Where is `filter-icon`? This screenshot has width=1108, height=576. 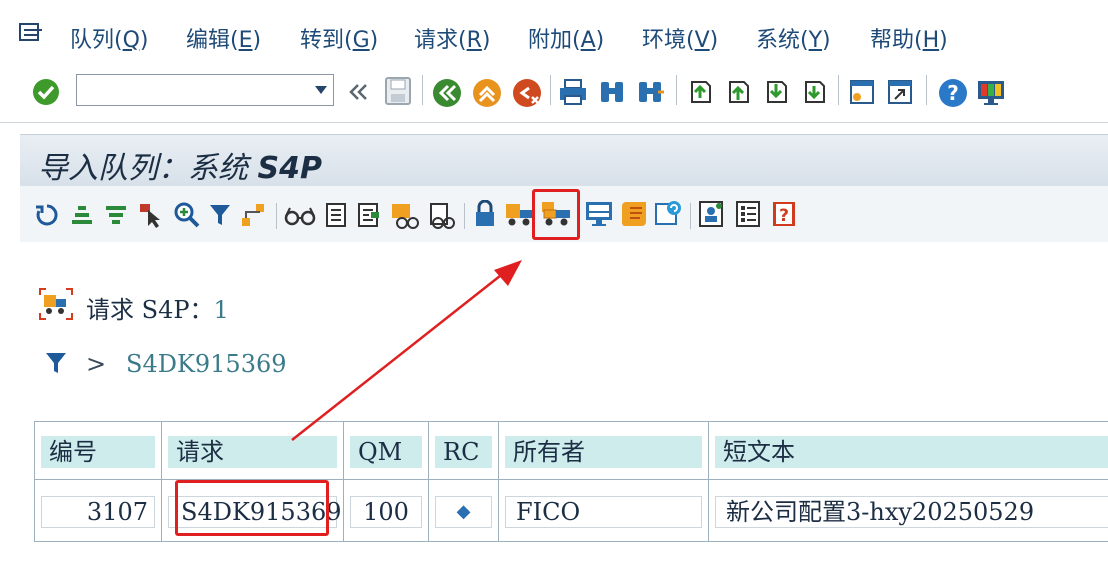
filter-icon is located at coordinates (220, 215).